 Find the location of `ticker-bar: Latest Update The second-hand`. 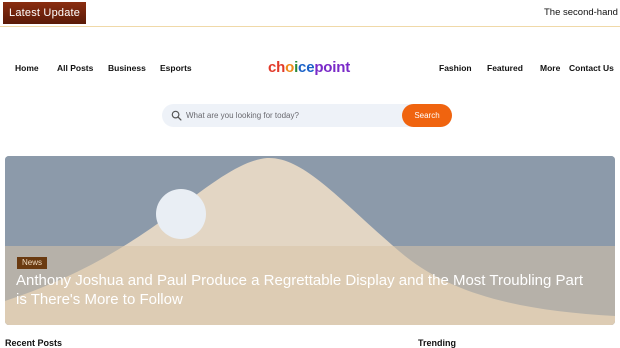

ticker-bar: Latest Update The second-hand is located at coordinates (310, 13).